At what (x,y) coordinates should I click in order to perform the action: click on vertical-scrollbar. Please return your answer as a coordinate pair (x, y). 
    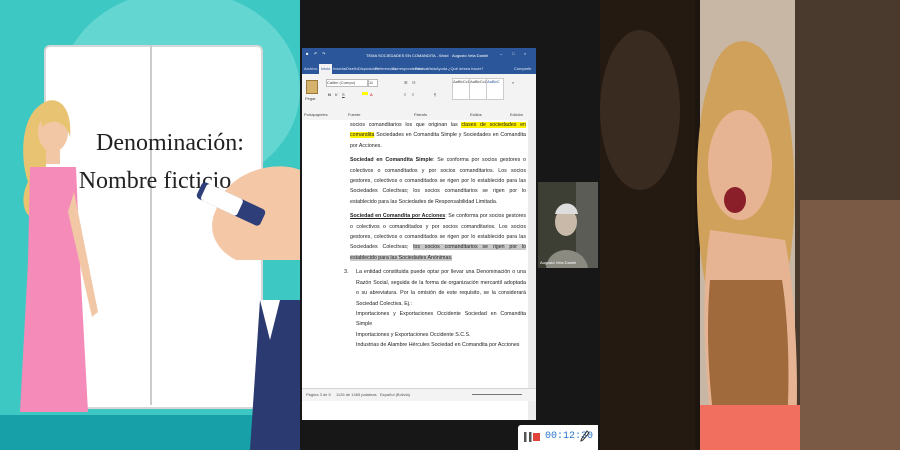
    Looking at the image, I should click on (532, 270).